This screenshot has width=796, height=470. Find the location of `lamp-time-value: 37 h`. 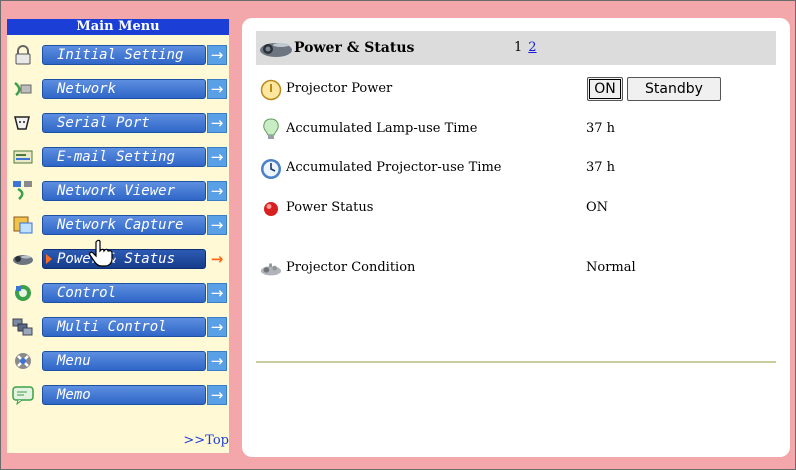

lamp-time-value: 37 h is located at coordinates (601, 128).